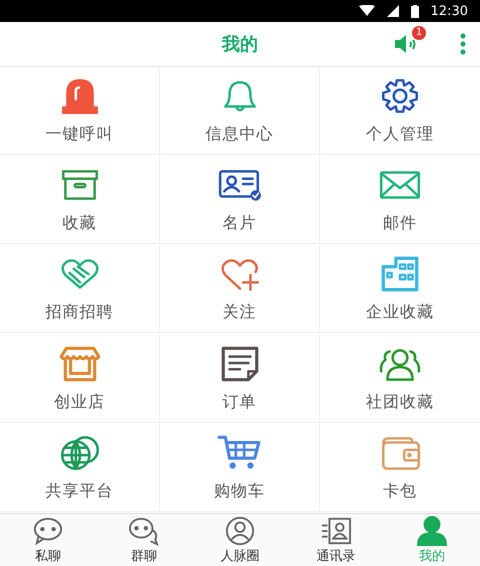 This screenshot has width=480, height=566. Describe the element at coordinates (366, 11) in the screenshot. I see `wifi-icon` at that location.